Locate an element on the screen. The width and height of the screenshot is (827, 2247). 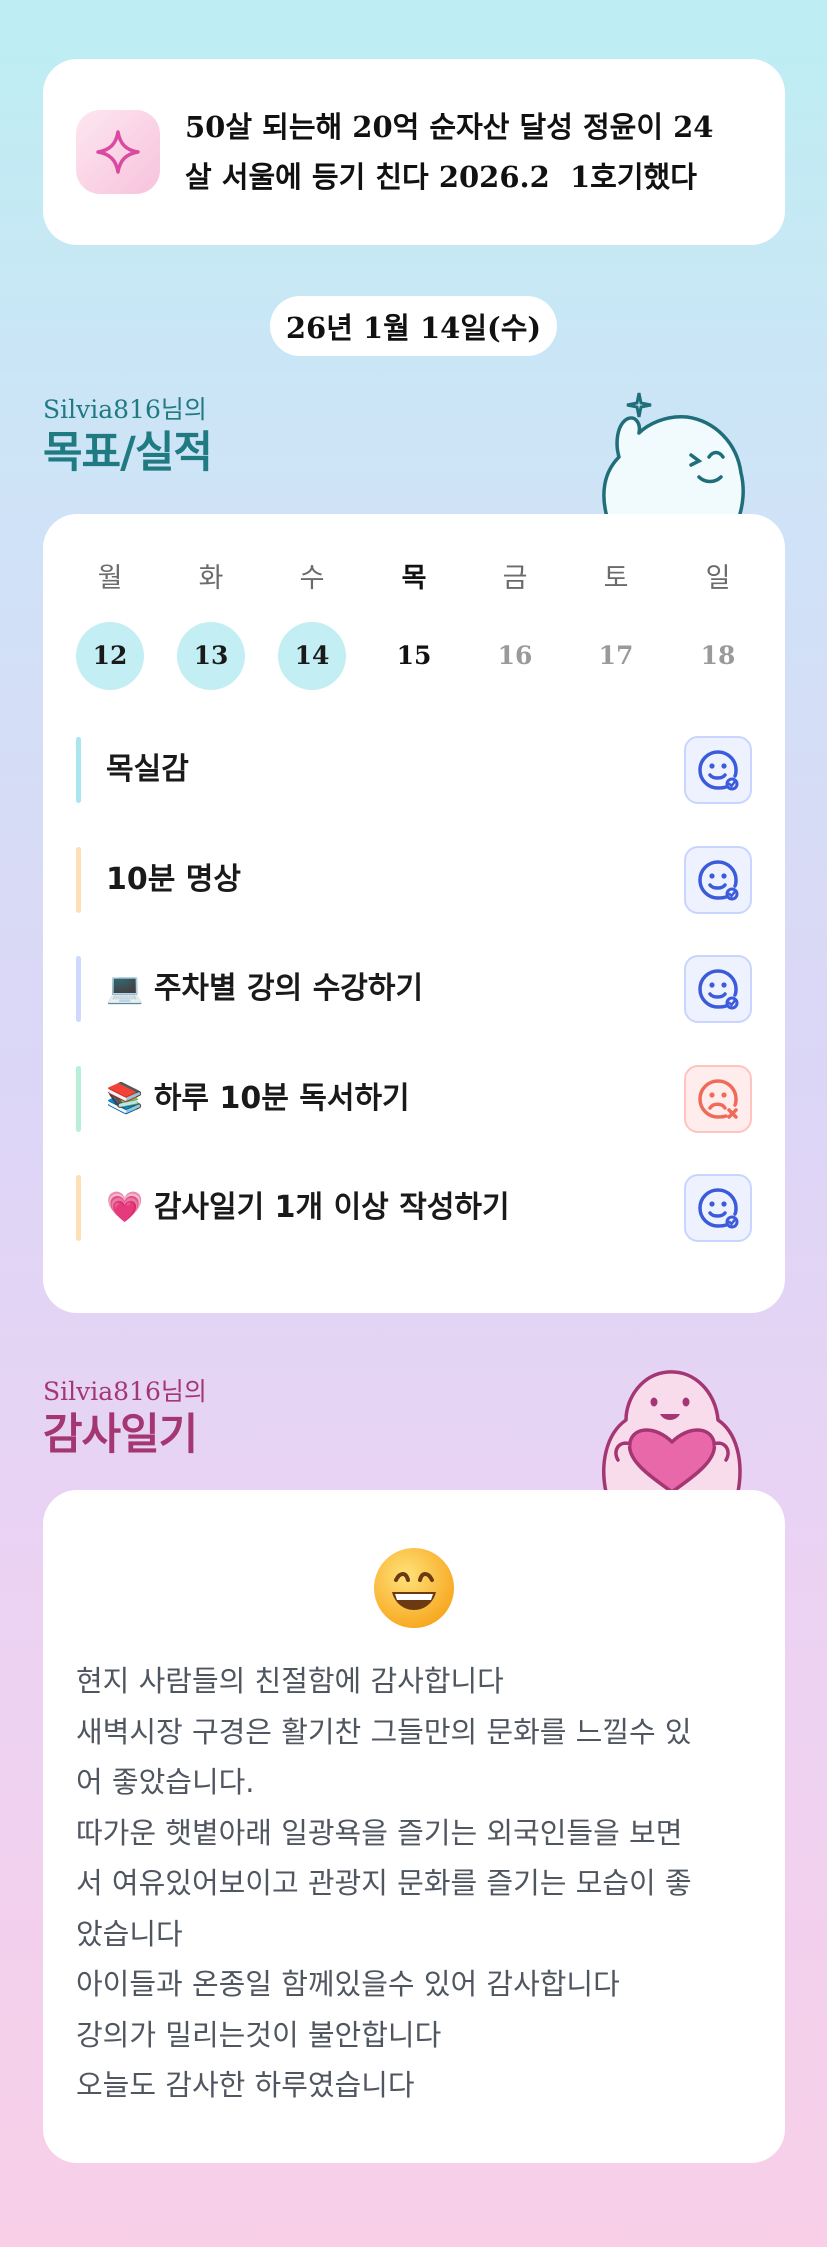
gratitude-line: 따가운 햇볕아래 일광욕을 즐기는 외국인들을 보면 is located at coordinates (379, 1832).